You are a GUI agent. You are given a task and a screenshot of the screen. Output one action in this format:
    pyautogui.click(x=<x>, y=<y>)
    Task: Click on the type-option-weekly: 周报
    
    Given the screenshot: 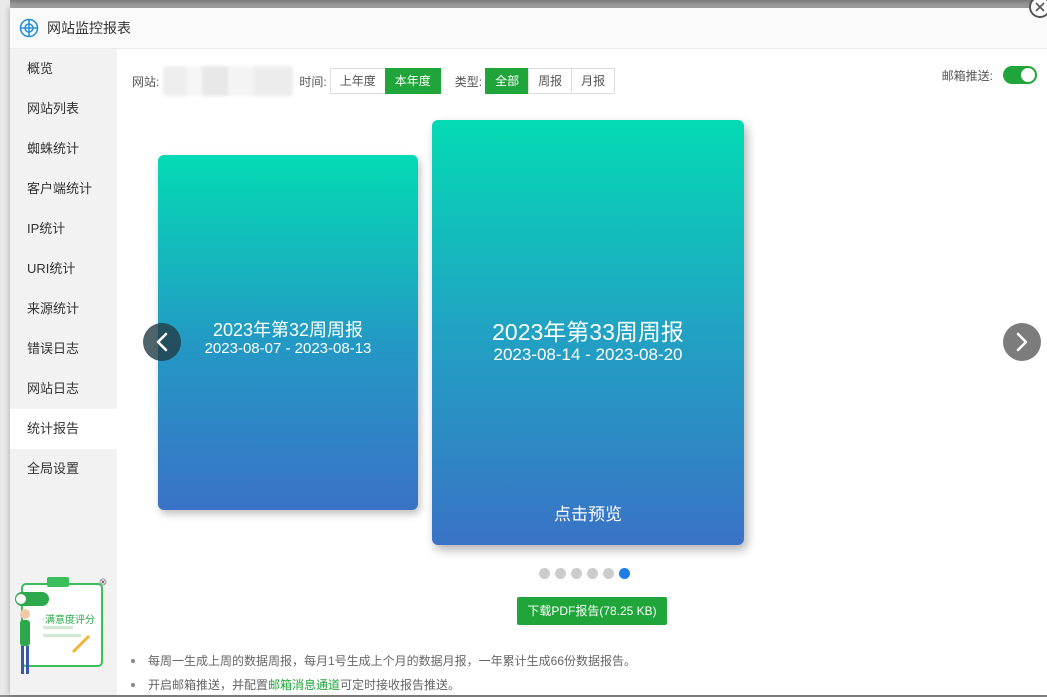 What is the action you would take?
    pyautogui.click(x=550, y=81)
    